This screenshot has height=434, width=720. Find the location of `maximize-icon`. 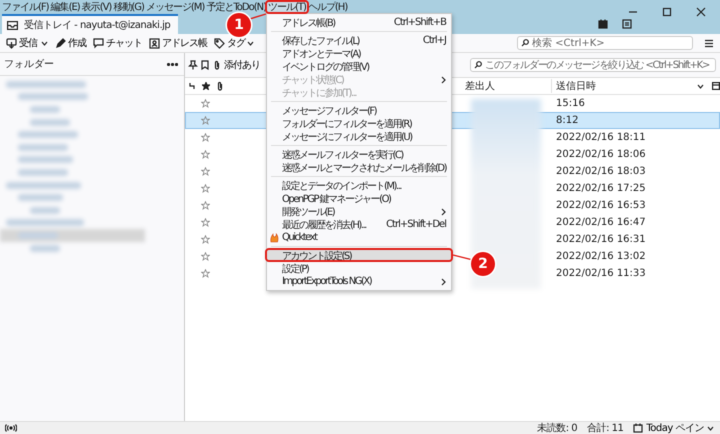

maximize-icon is located at coordinates (667, 12).